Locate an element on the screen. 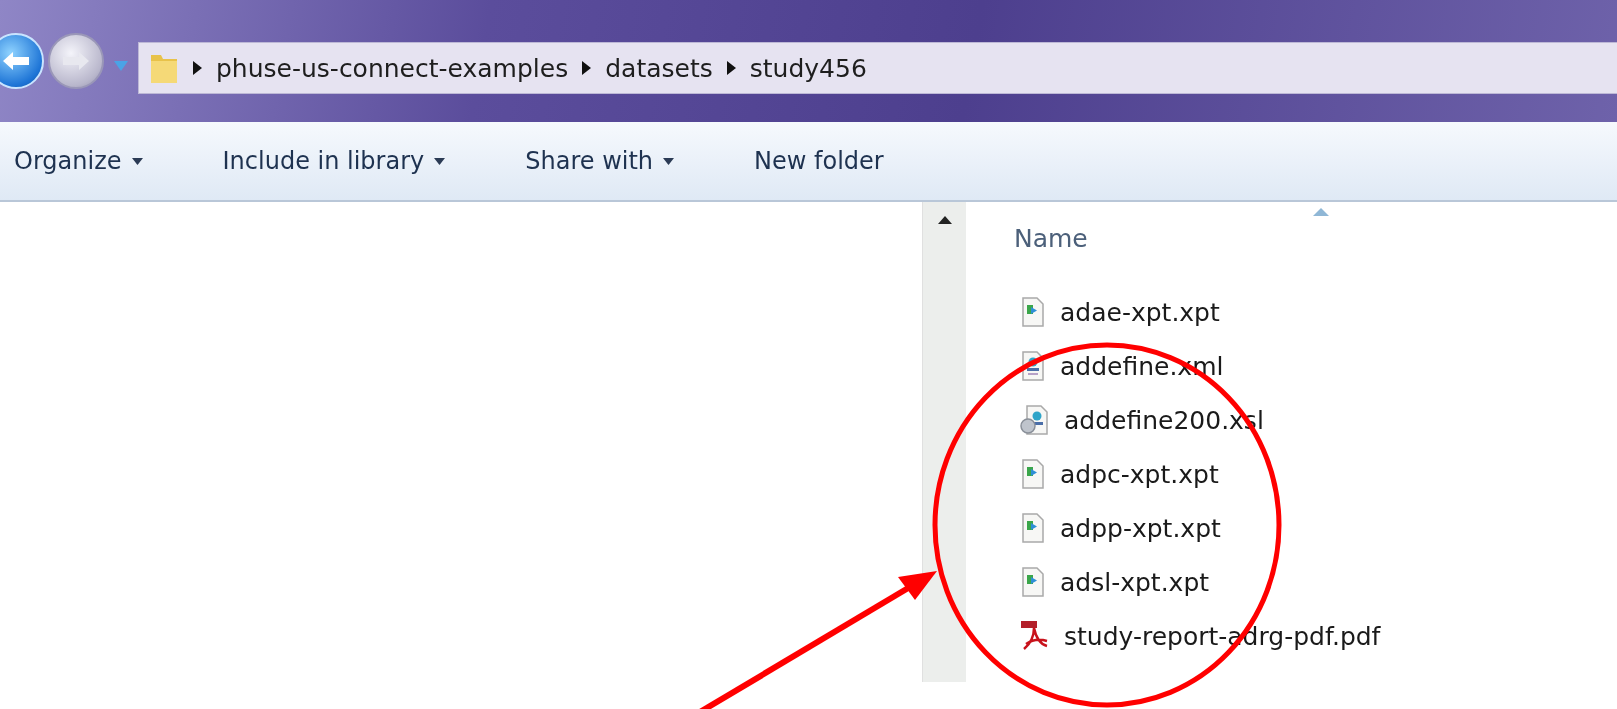 The height and width of the screenshot is (709, 1617). file-name: adsl-xpt.xpt is located at coordinates (1135, 582).